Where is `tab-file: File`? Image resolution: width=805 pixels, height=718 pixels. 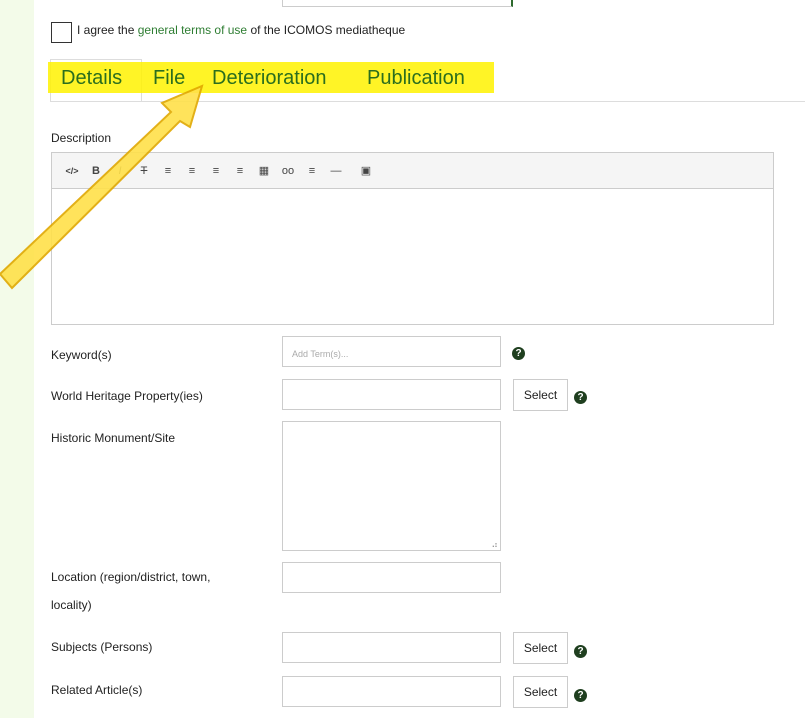
tab-file: File is located at coordinates (169, 78).